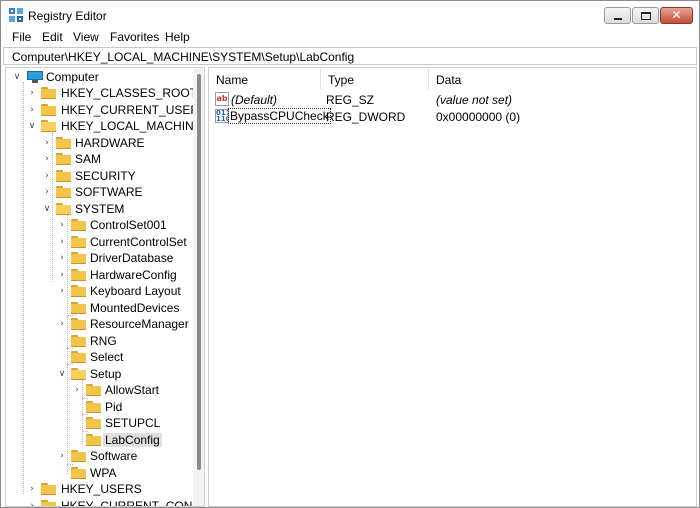  I want to click on menu-view: View, so click(86, 37).